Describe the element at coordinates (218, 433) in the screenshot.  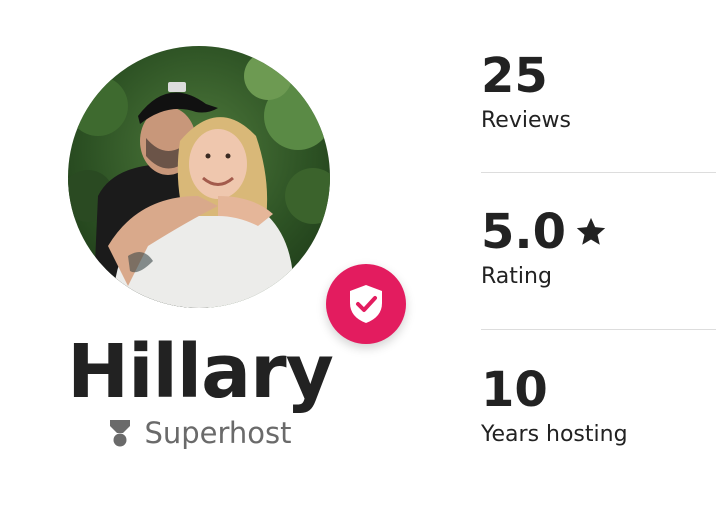
I see `superhost-label: Superhost` at that location.